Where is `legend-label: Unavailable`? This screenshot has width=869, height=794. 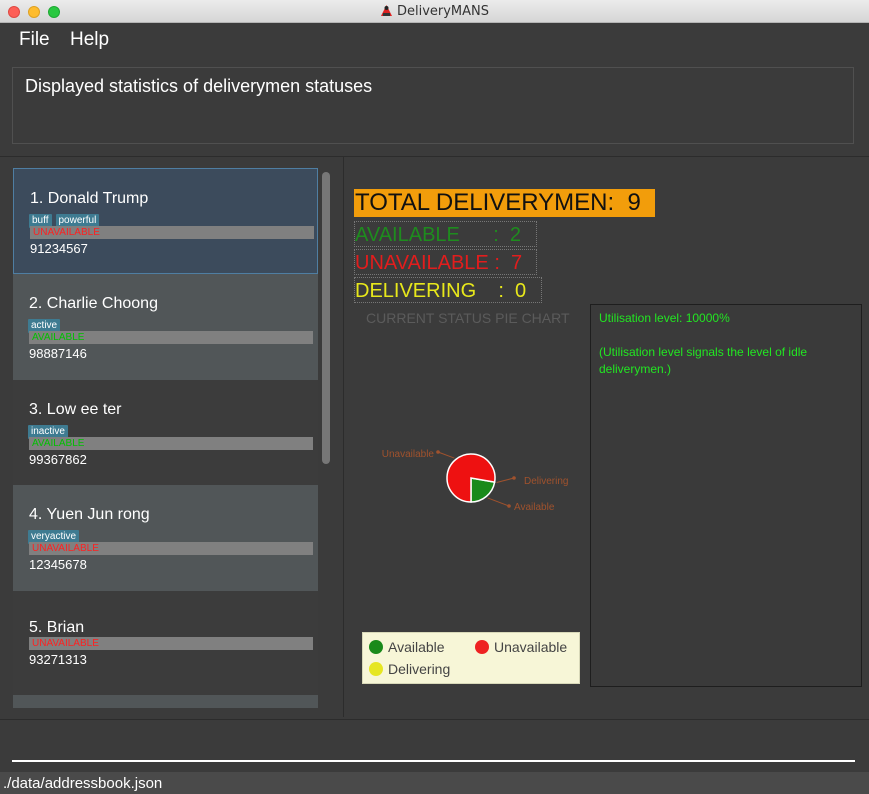
legend-label: Unavailable is located at coordinates (531, 647).